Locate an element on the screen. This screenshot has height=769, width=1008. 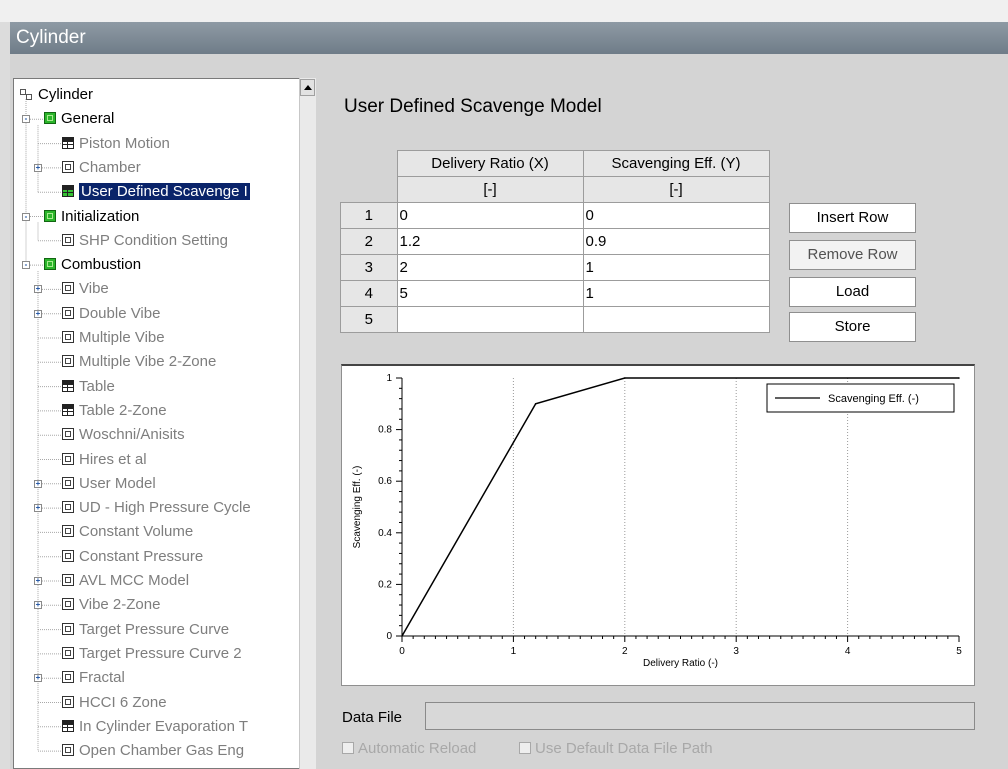
cell-delivery-ratio: 1.2 is located at coordinates (490, 241).